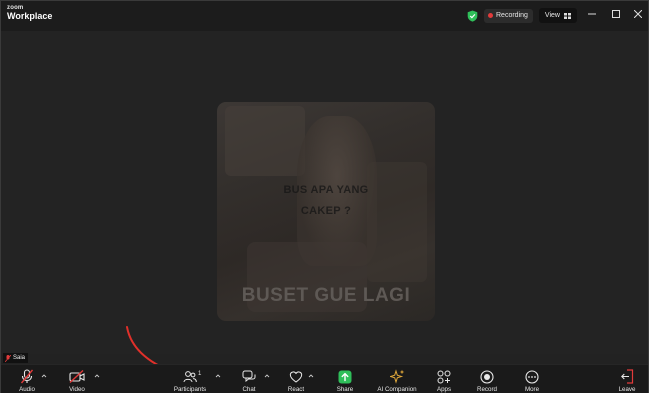 The image size is (649, 393). What do you see at coordinates (249, 376) in the screenshot?
I see `chat-icon` at bounding box center [249, 376].